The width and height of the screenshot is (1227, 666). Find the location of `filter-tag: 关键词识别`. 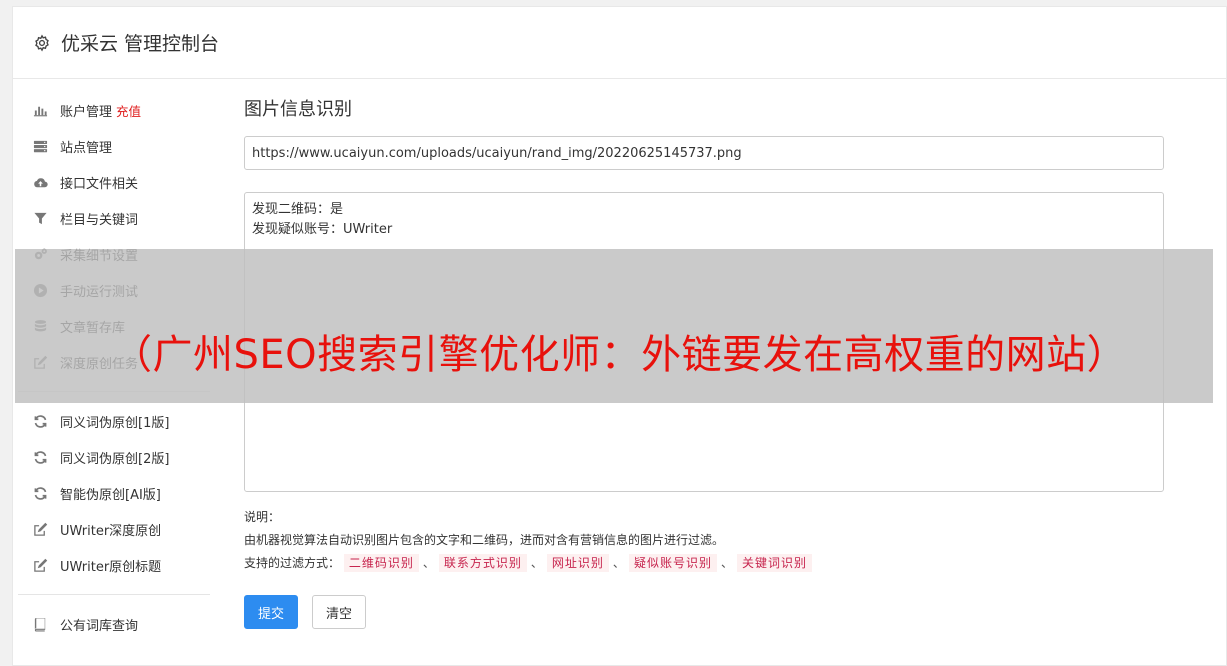

filter-tag: 关键词识别 is located at coordinates (774, 563).